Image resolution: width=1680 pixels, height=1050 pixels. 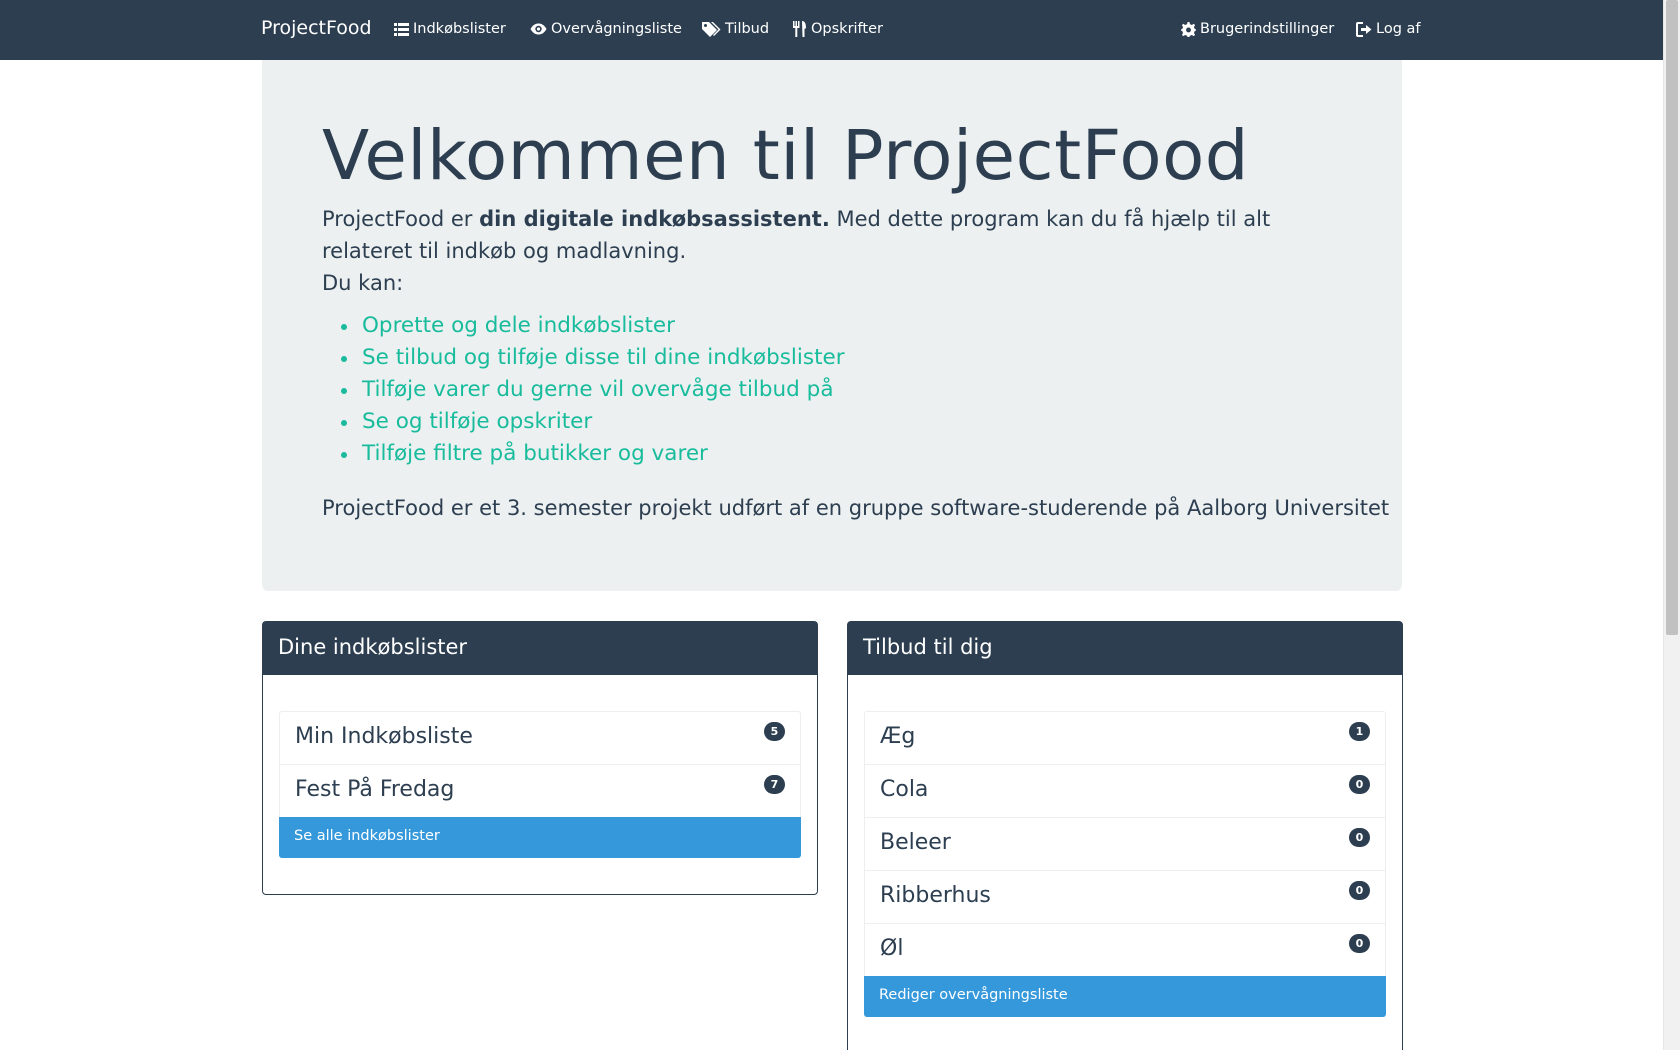 I want to click on feature-item: Tilføje filtre på butikker og varer, so click(x=583, y=454).